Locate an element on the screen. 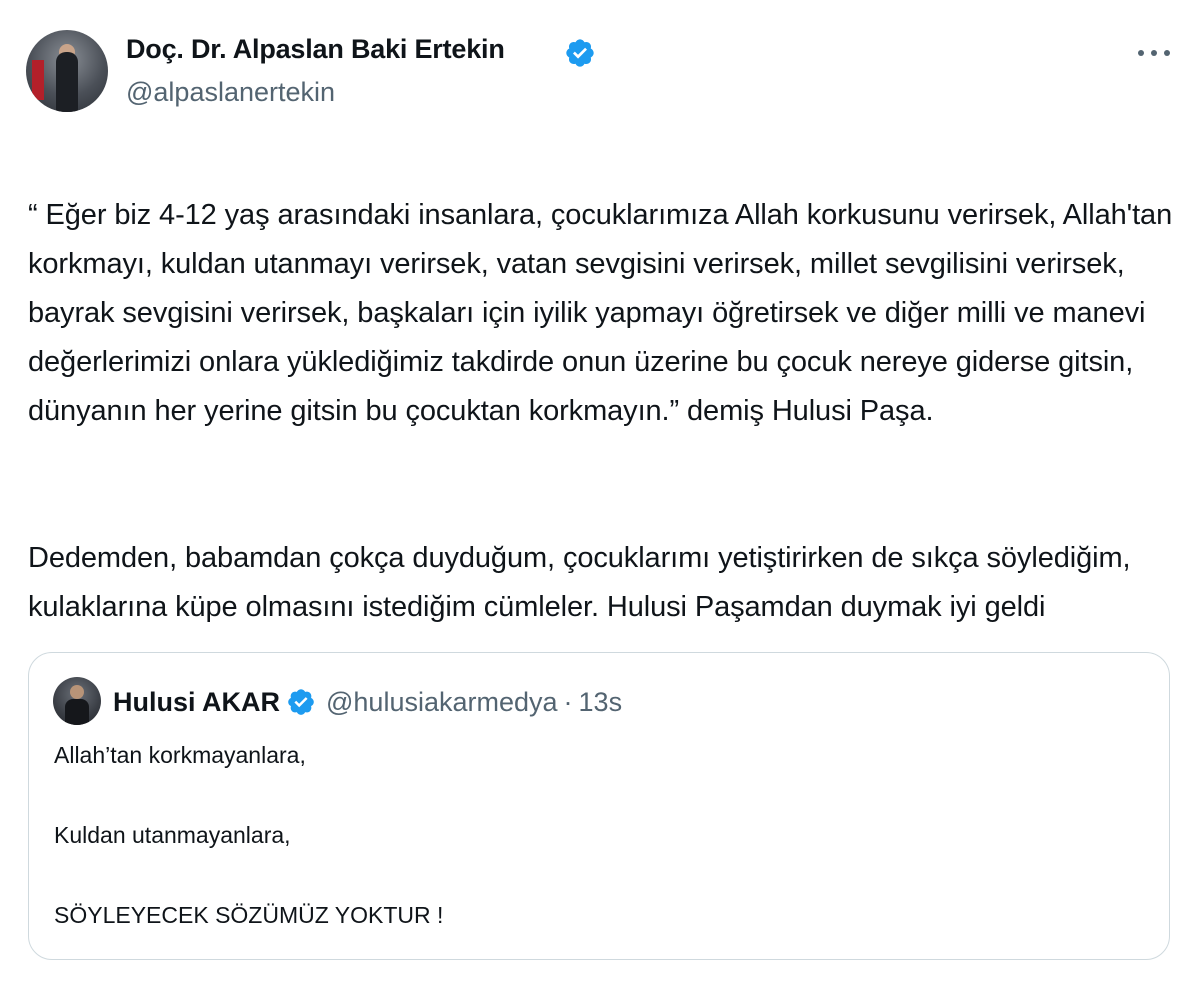 This screenshot has height=990, width=1200. author-avatar is located at coordinates (67, 71).